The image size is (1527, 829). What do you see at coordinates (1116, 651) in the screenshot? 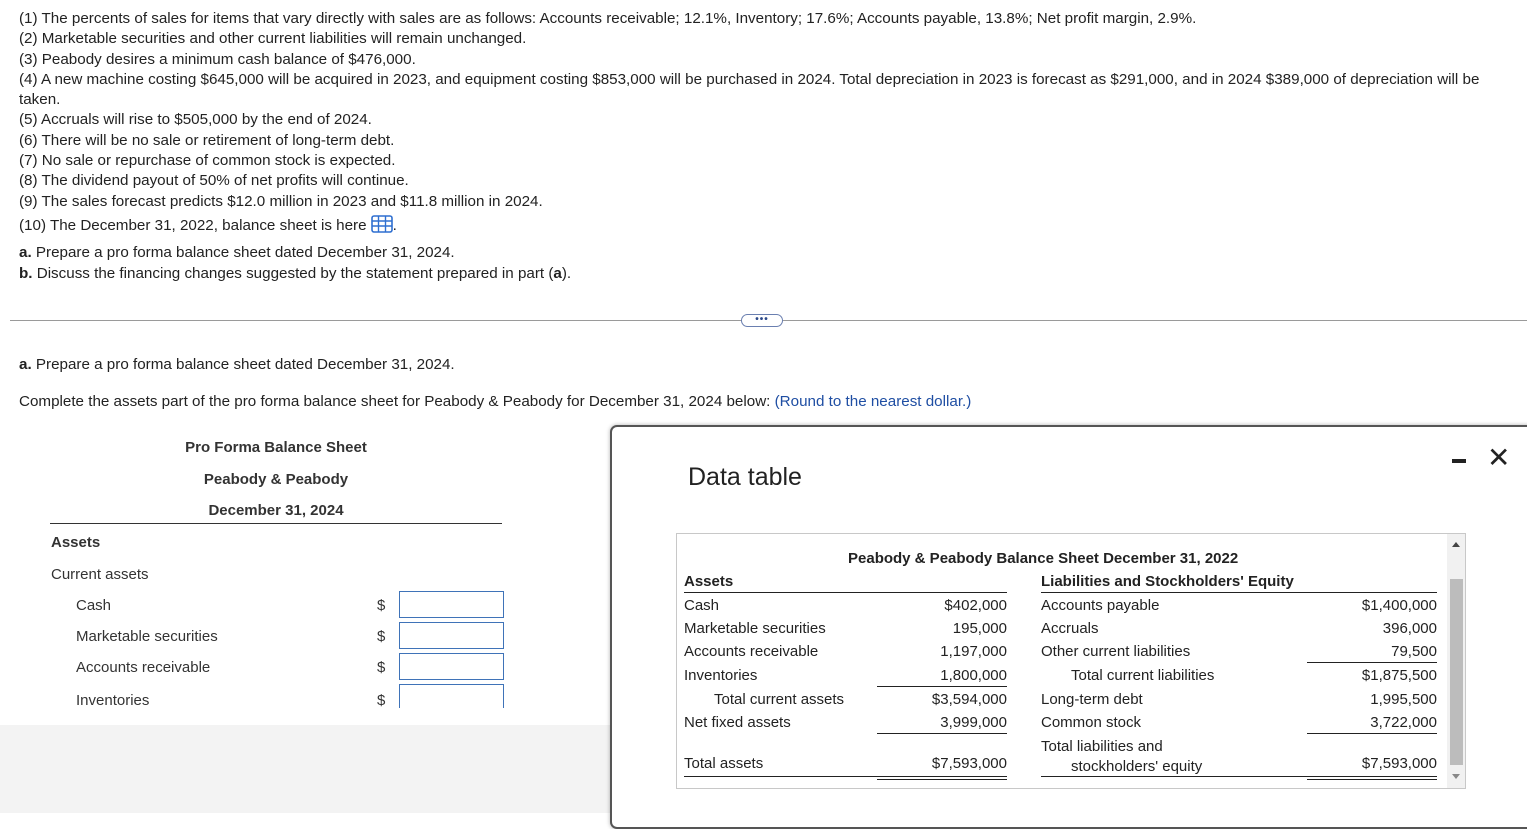
I see `liab-label-other-current-liabilities: Other current liabilities` at bounding box center [1116, 651].